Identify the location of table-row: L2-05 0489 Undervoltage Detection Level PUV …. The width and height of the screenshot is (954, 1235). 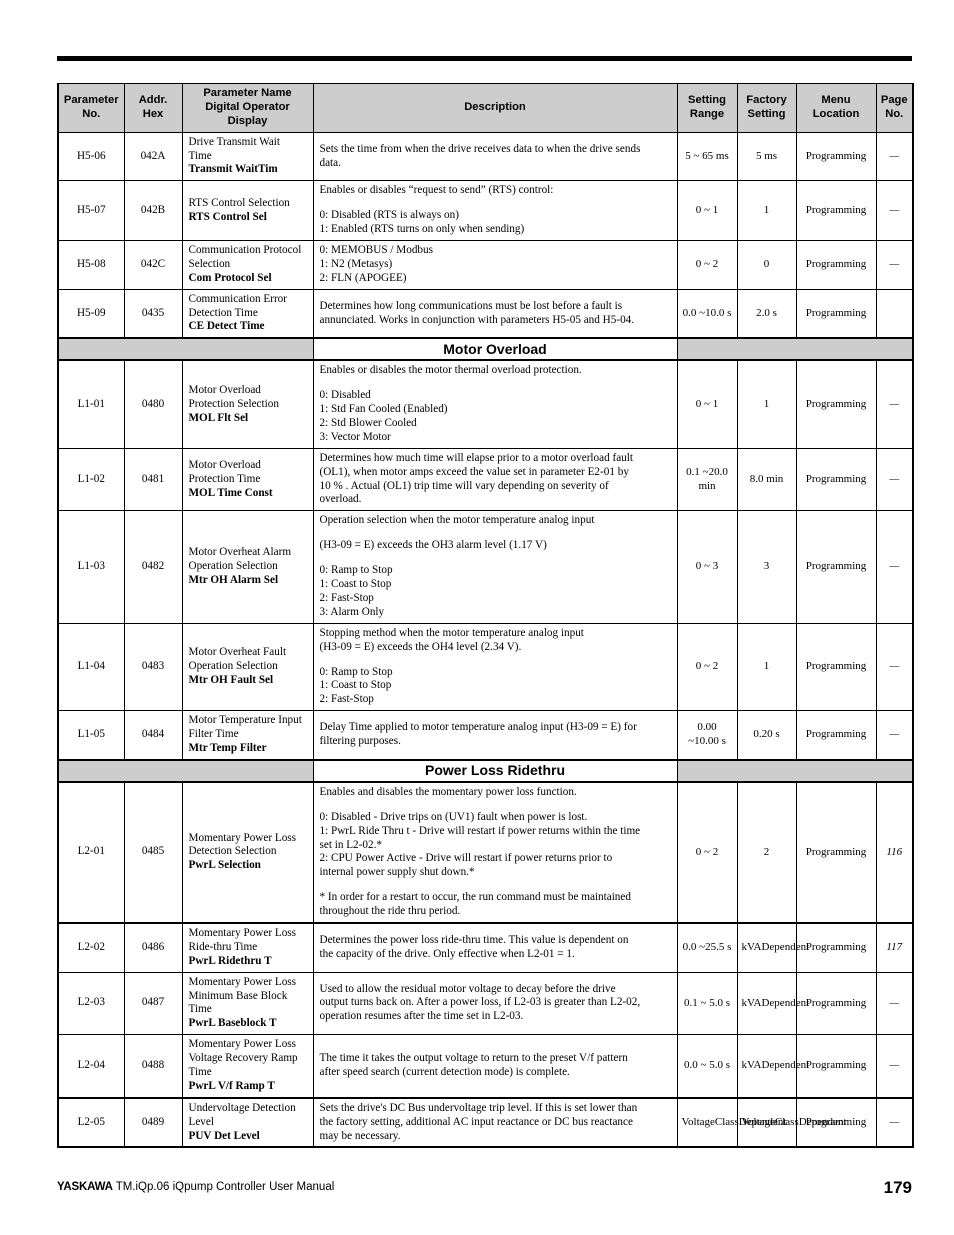
(485, 1123).